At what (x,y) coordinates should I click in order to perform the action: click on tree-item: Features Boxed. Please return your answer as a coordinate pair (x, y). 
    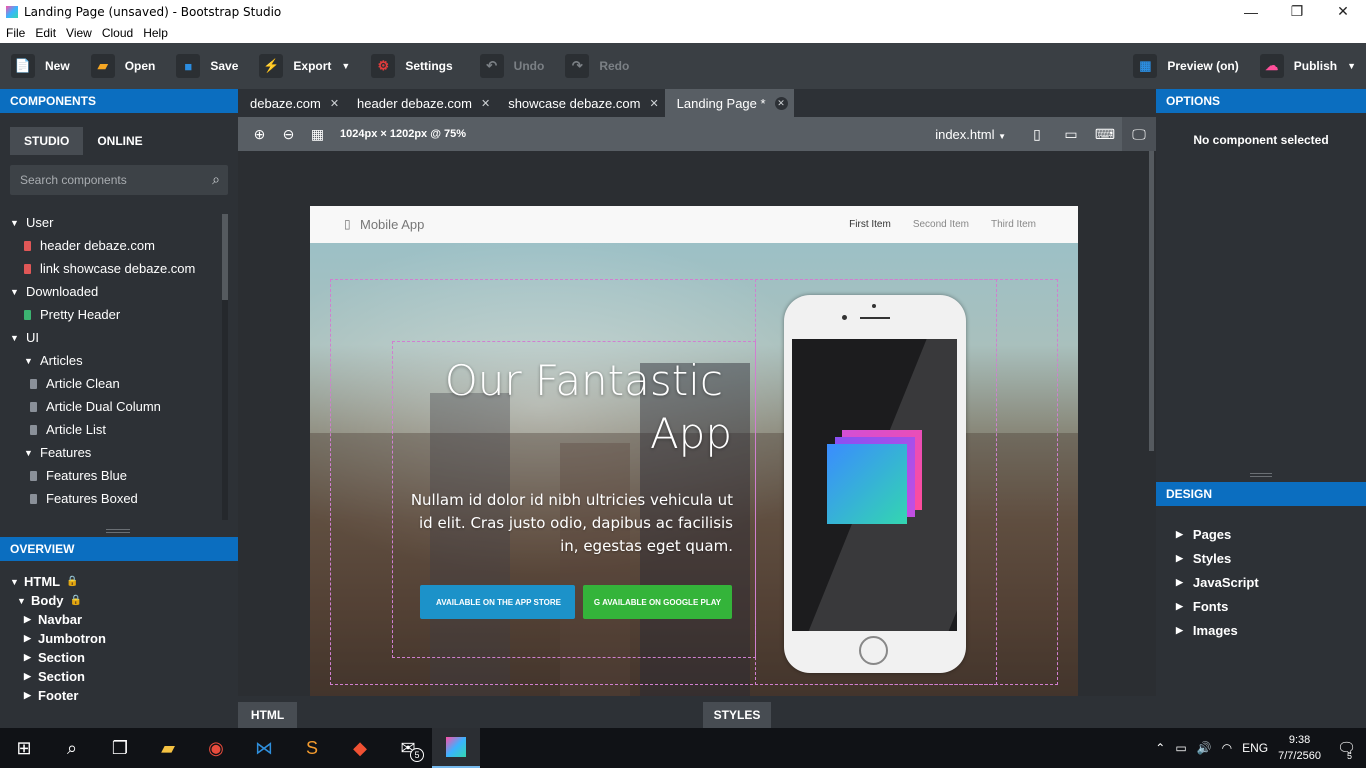
    Looking at the image, I should click on (114, 498).